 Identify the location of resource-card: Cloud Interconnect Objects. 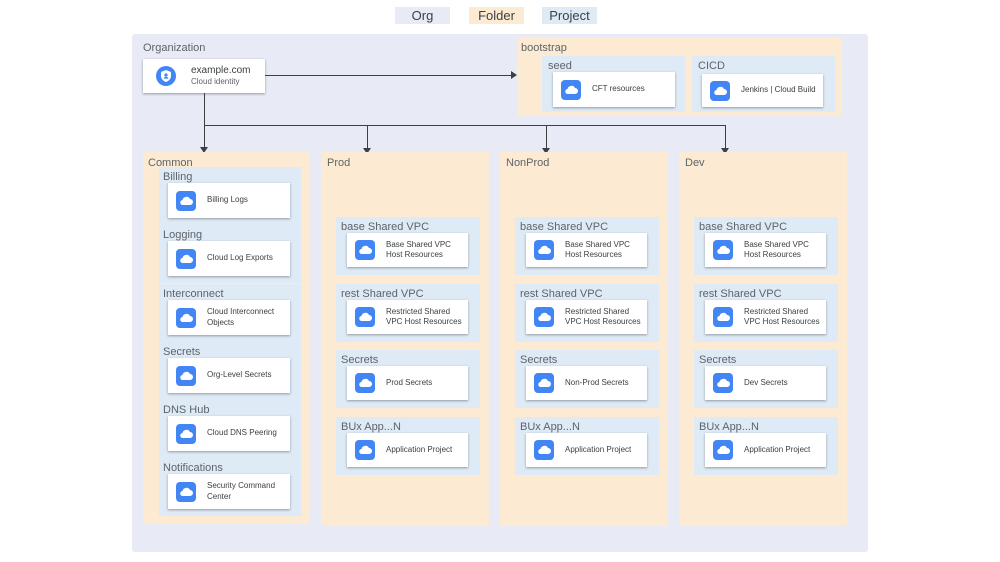
(229, 317).